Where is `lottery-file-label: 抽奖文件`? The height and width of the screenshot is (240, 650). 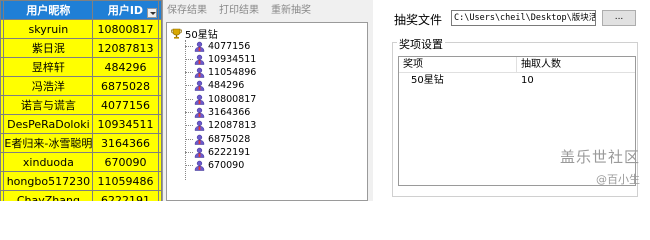 lottery-file-label: 抽奖文件 is located at coordinates (418, 20).